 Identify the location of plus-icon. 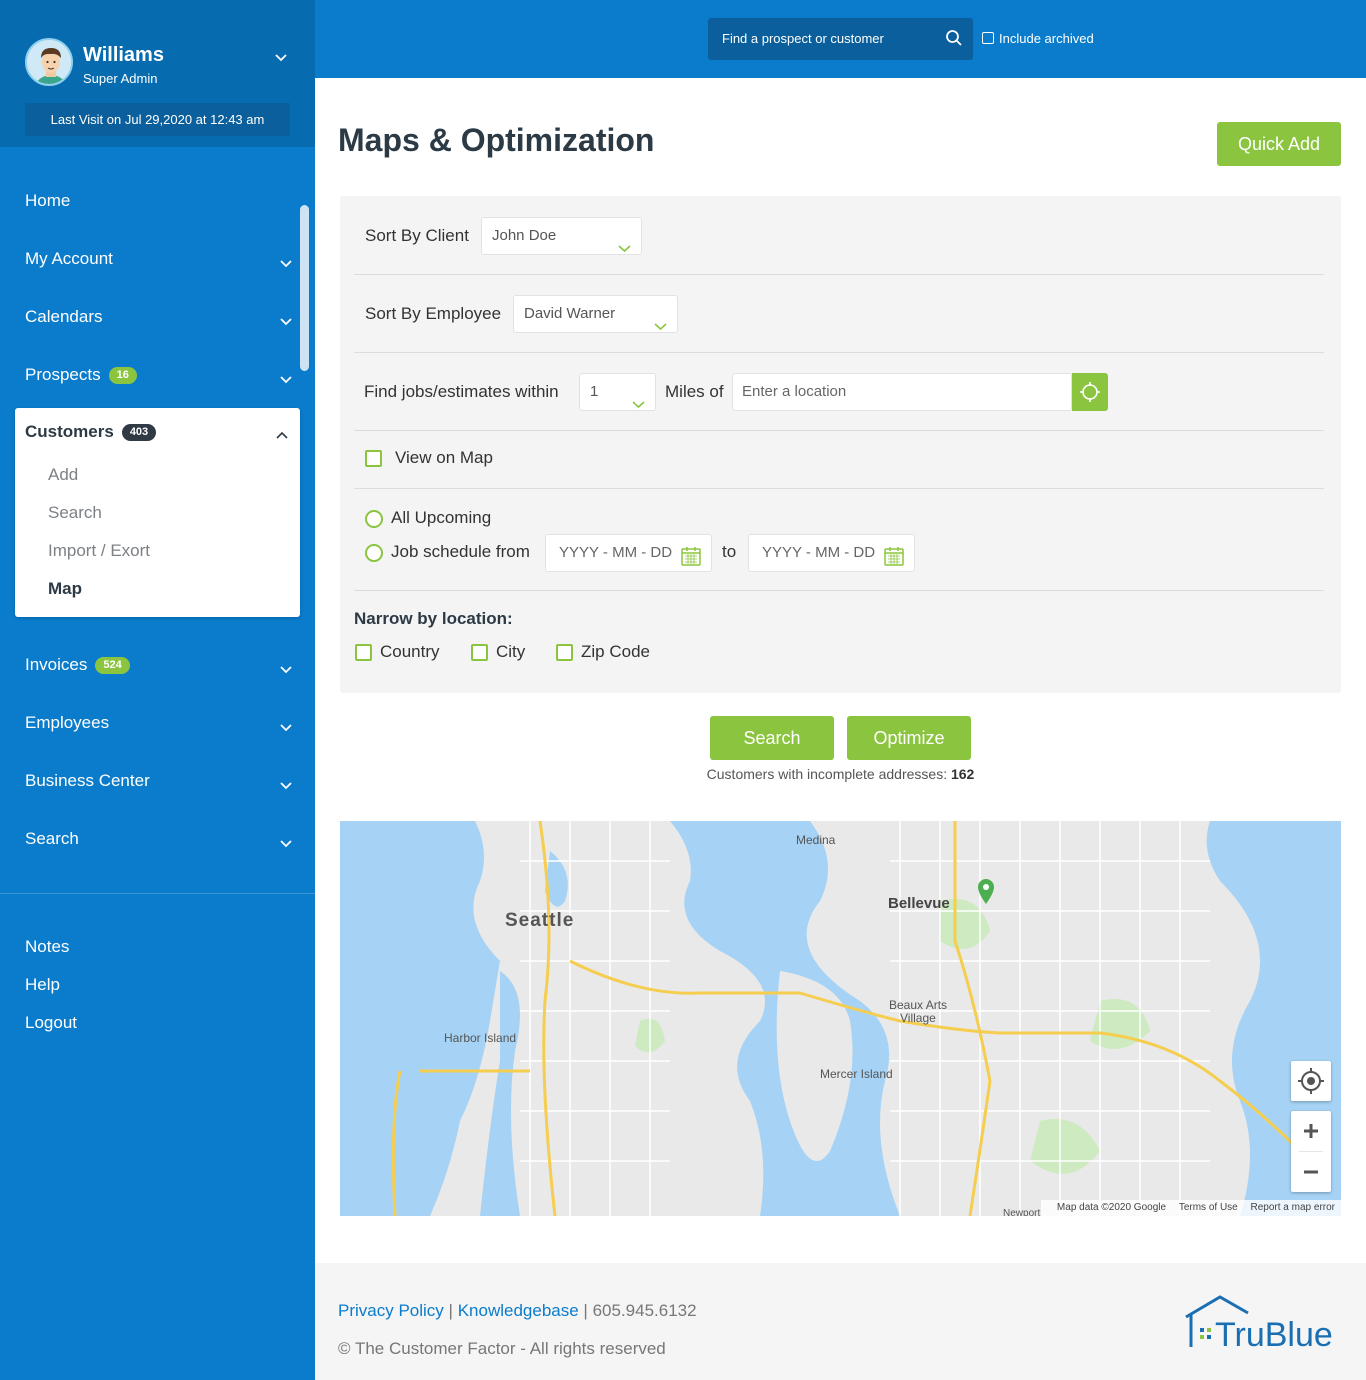
(1311, 1131).